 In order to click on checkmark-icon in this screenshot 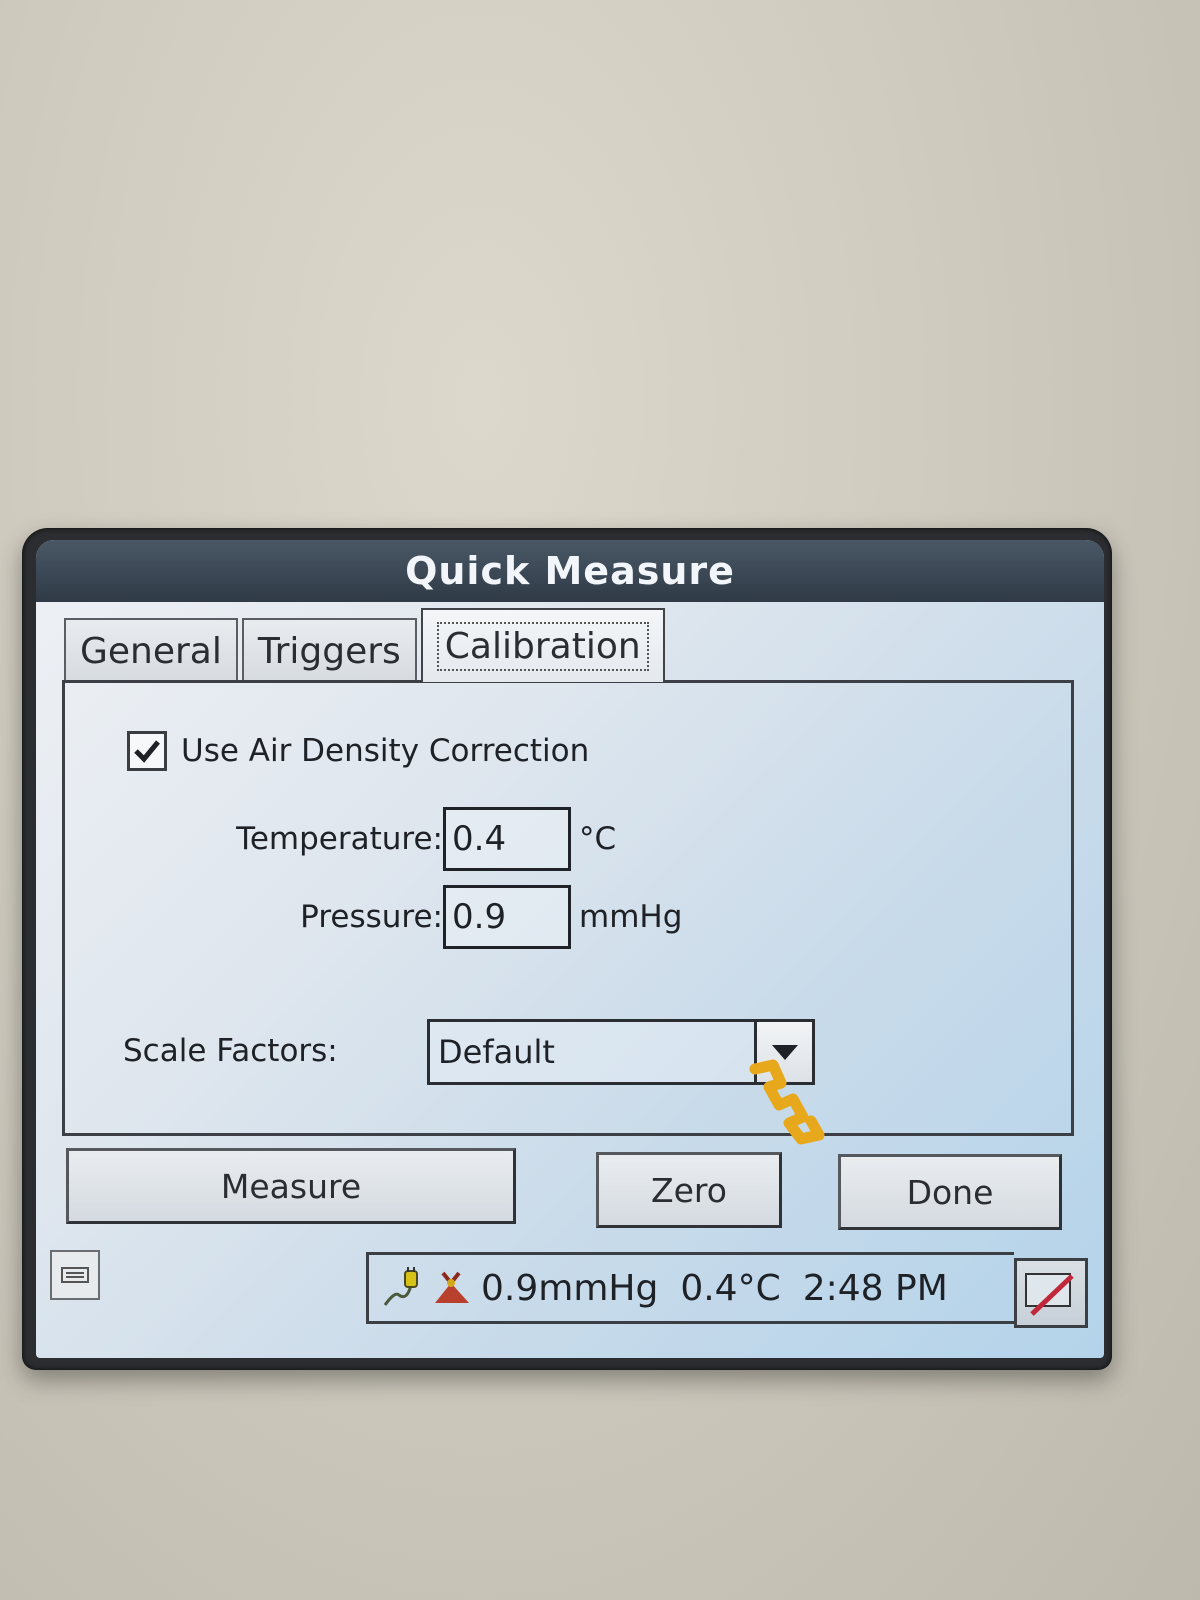, I will do `click(147, 751)`.